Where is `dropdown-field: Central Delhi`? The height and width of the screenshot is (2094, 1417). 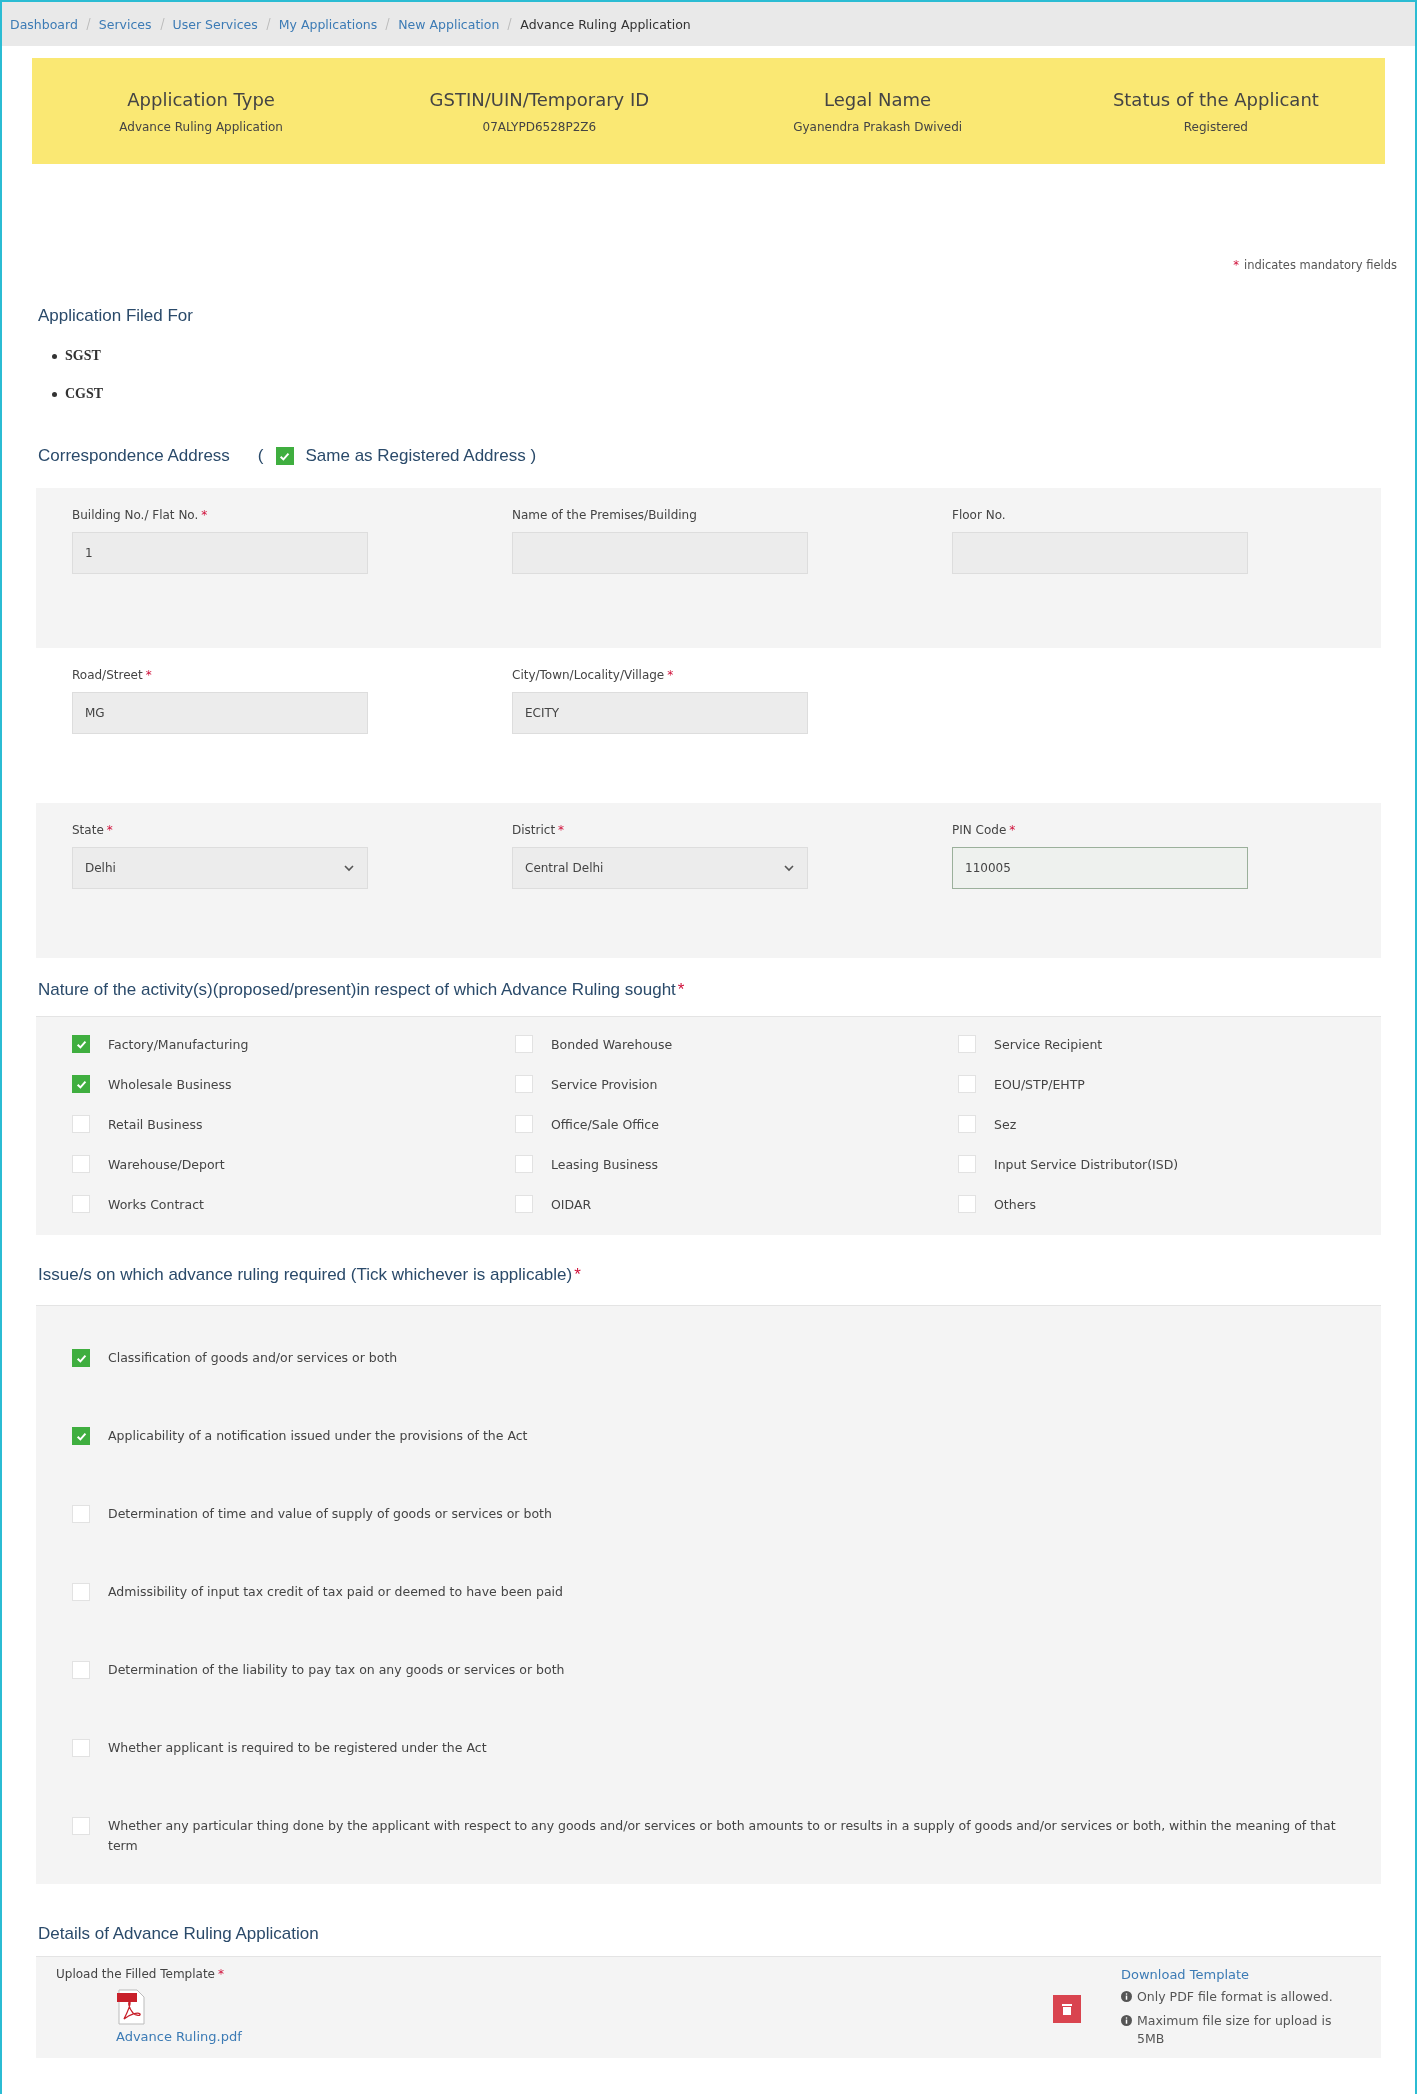
dropdown-field: Central Delhi is located at coordinates (660, 868).